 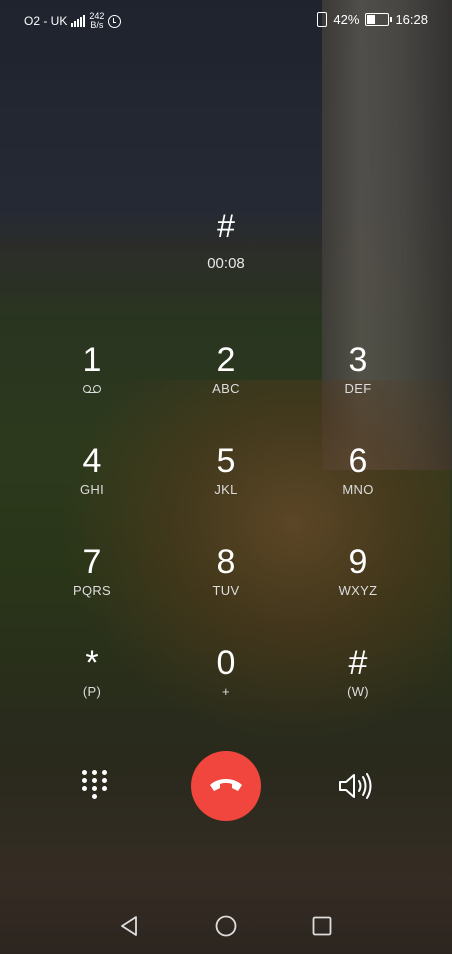 I want to click on key-letters: (P), so click(x=92, y=691).